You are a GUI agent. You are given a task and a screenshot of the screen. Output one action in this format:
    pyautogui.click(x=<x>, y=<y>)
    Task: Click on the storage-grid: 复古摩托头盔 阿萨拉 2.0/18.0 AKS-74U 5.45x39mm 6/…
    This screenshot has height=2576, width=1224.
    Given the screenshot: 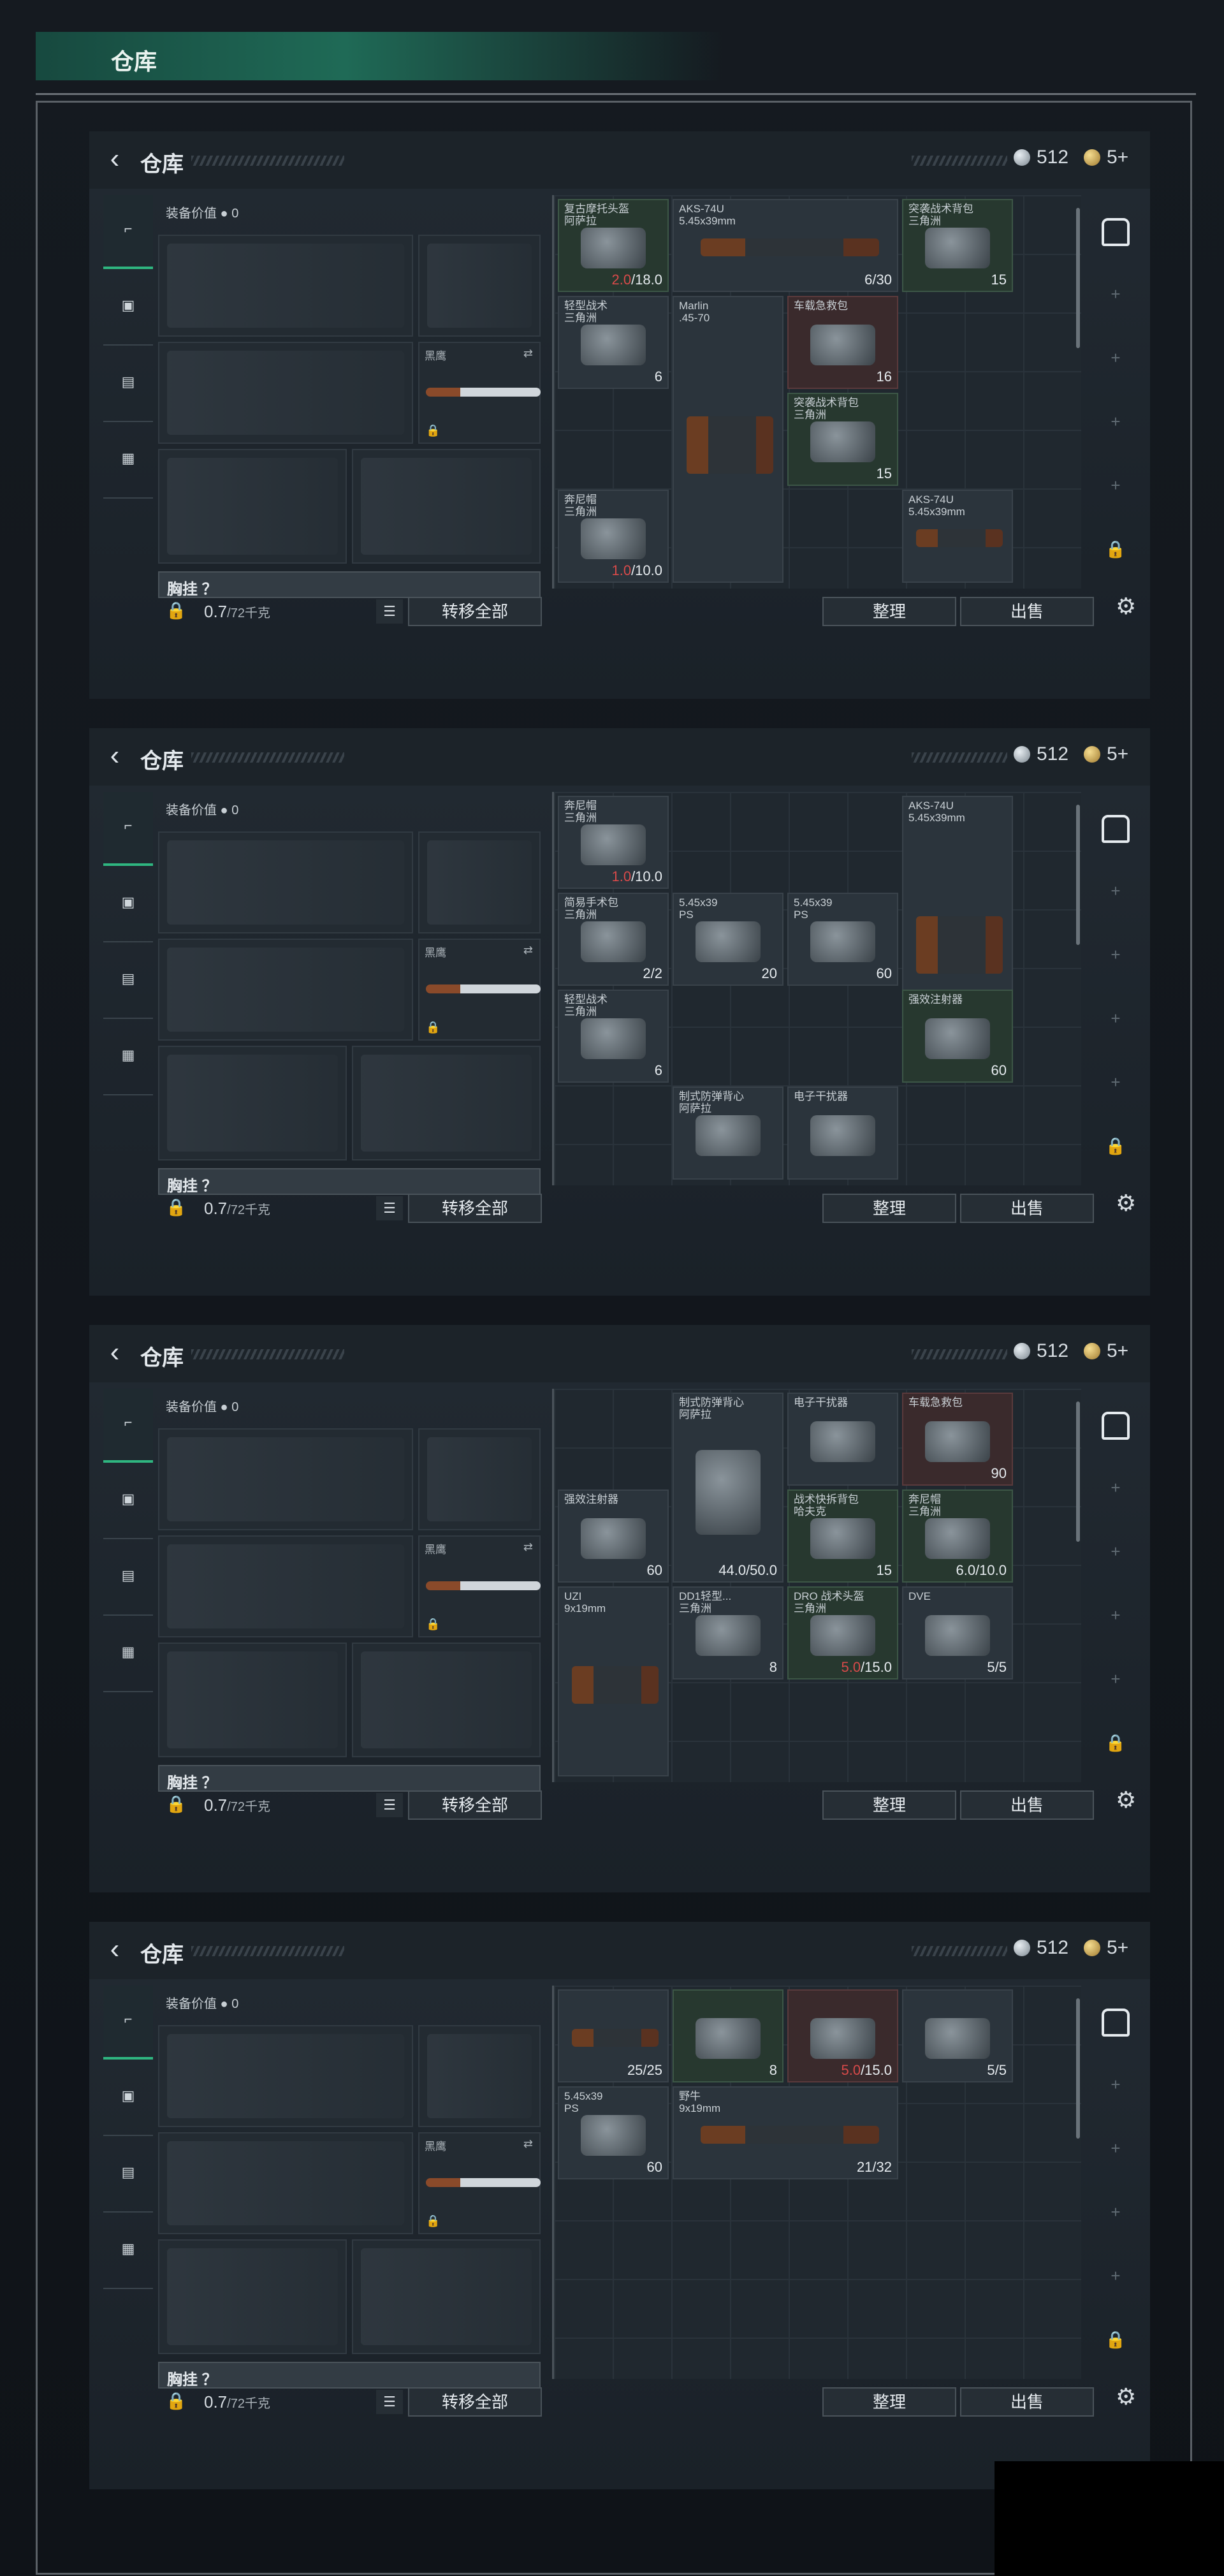 What is the action you would take?
    pyautogui.click(x=816, y=392)
    